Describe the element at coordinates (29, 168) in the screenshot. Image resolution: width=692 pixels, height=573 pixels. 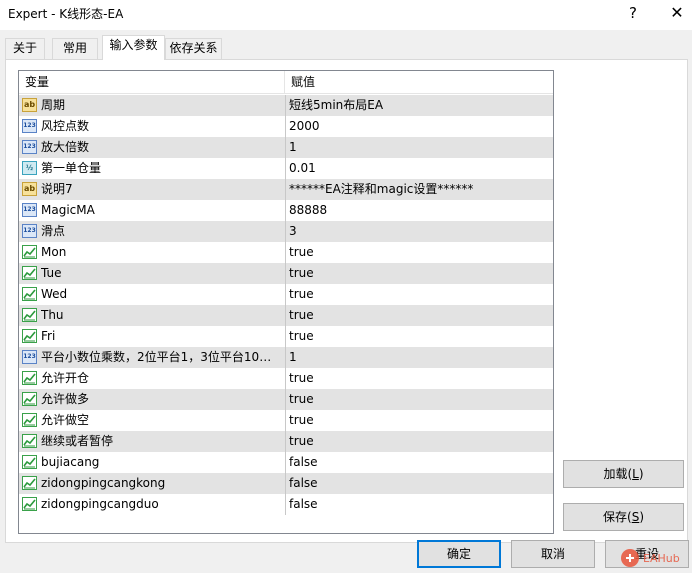
I see `double-param-icon: ½` at that location.